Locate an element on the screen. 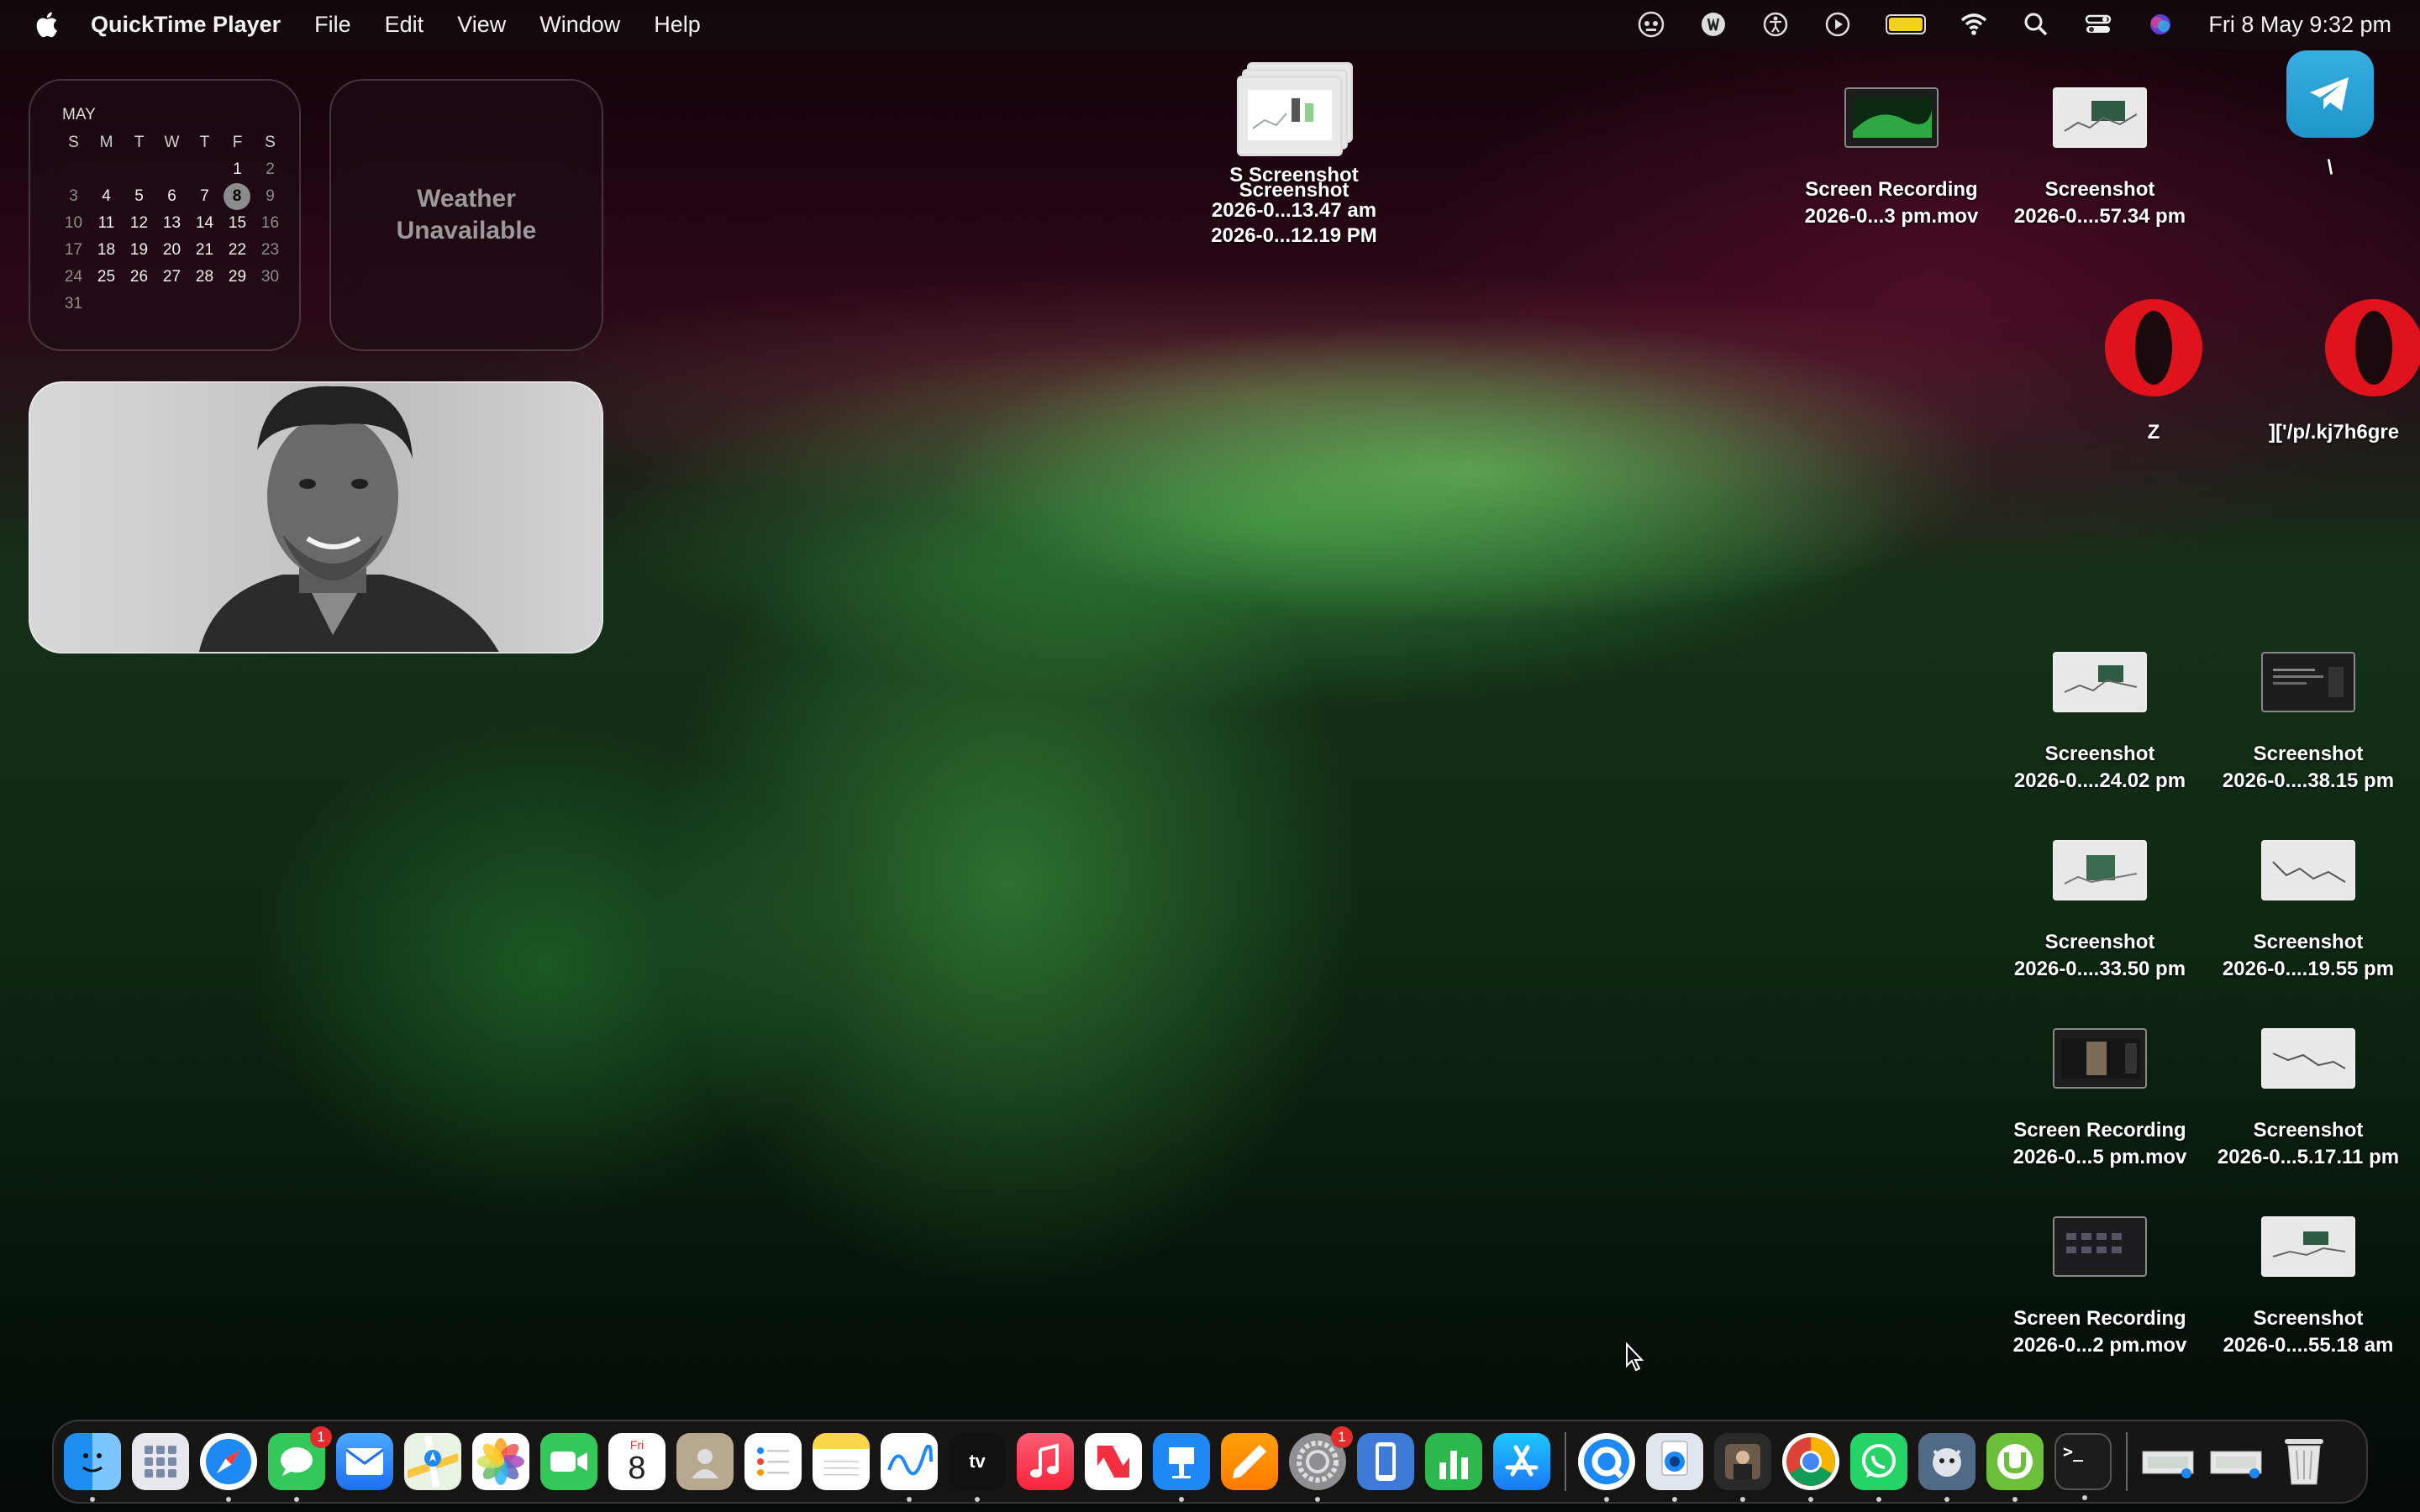 This screenshot has width=2420, height=1512. menu-view: View is located at coordinates (481, 25).